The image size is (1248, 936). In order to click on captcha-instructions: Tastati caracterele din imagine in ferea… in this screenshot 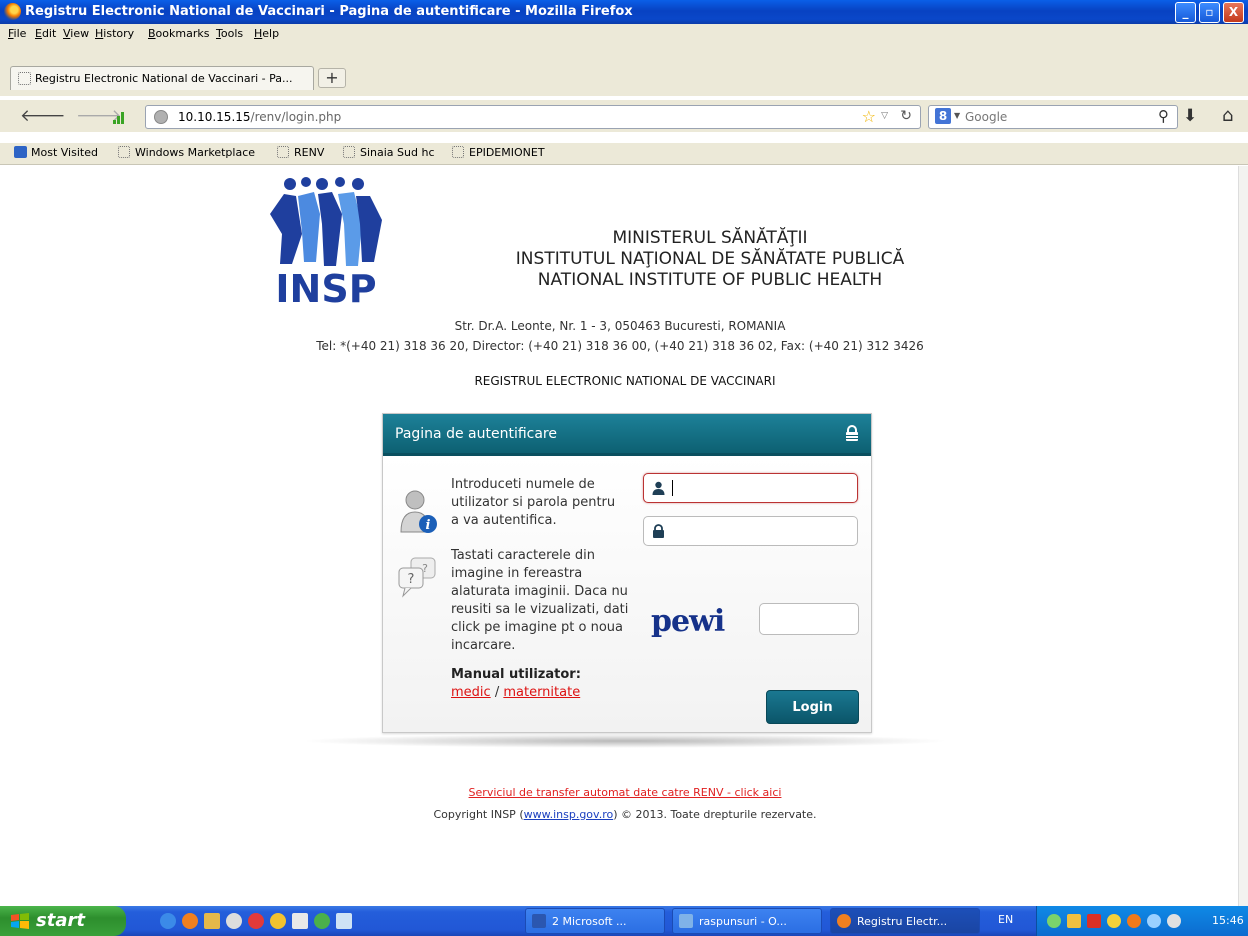, I will do `click(540, 600)`.